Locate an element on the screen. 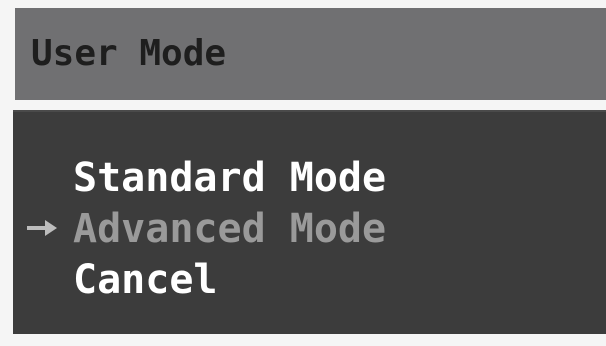 The image size is (606, 346). dialog-title: User Mode is located at coordinates (129, 53).